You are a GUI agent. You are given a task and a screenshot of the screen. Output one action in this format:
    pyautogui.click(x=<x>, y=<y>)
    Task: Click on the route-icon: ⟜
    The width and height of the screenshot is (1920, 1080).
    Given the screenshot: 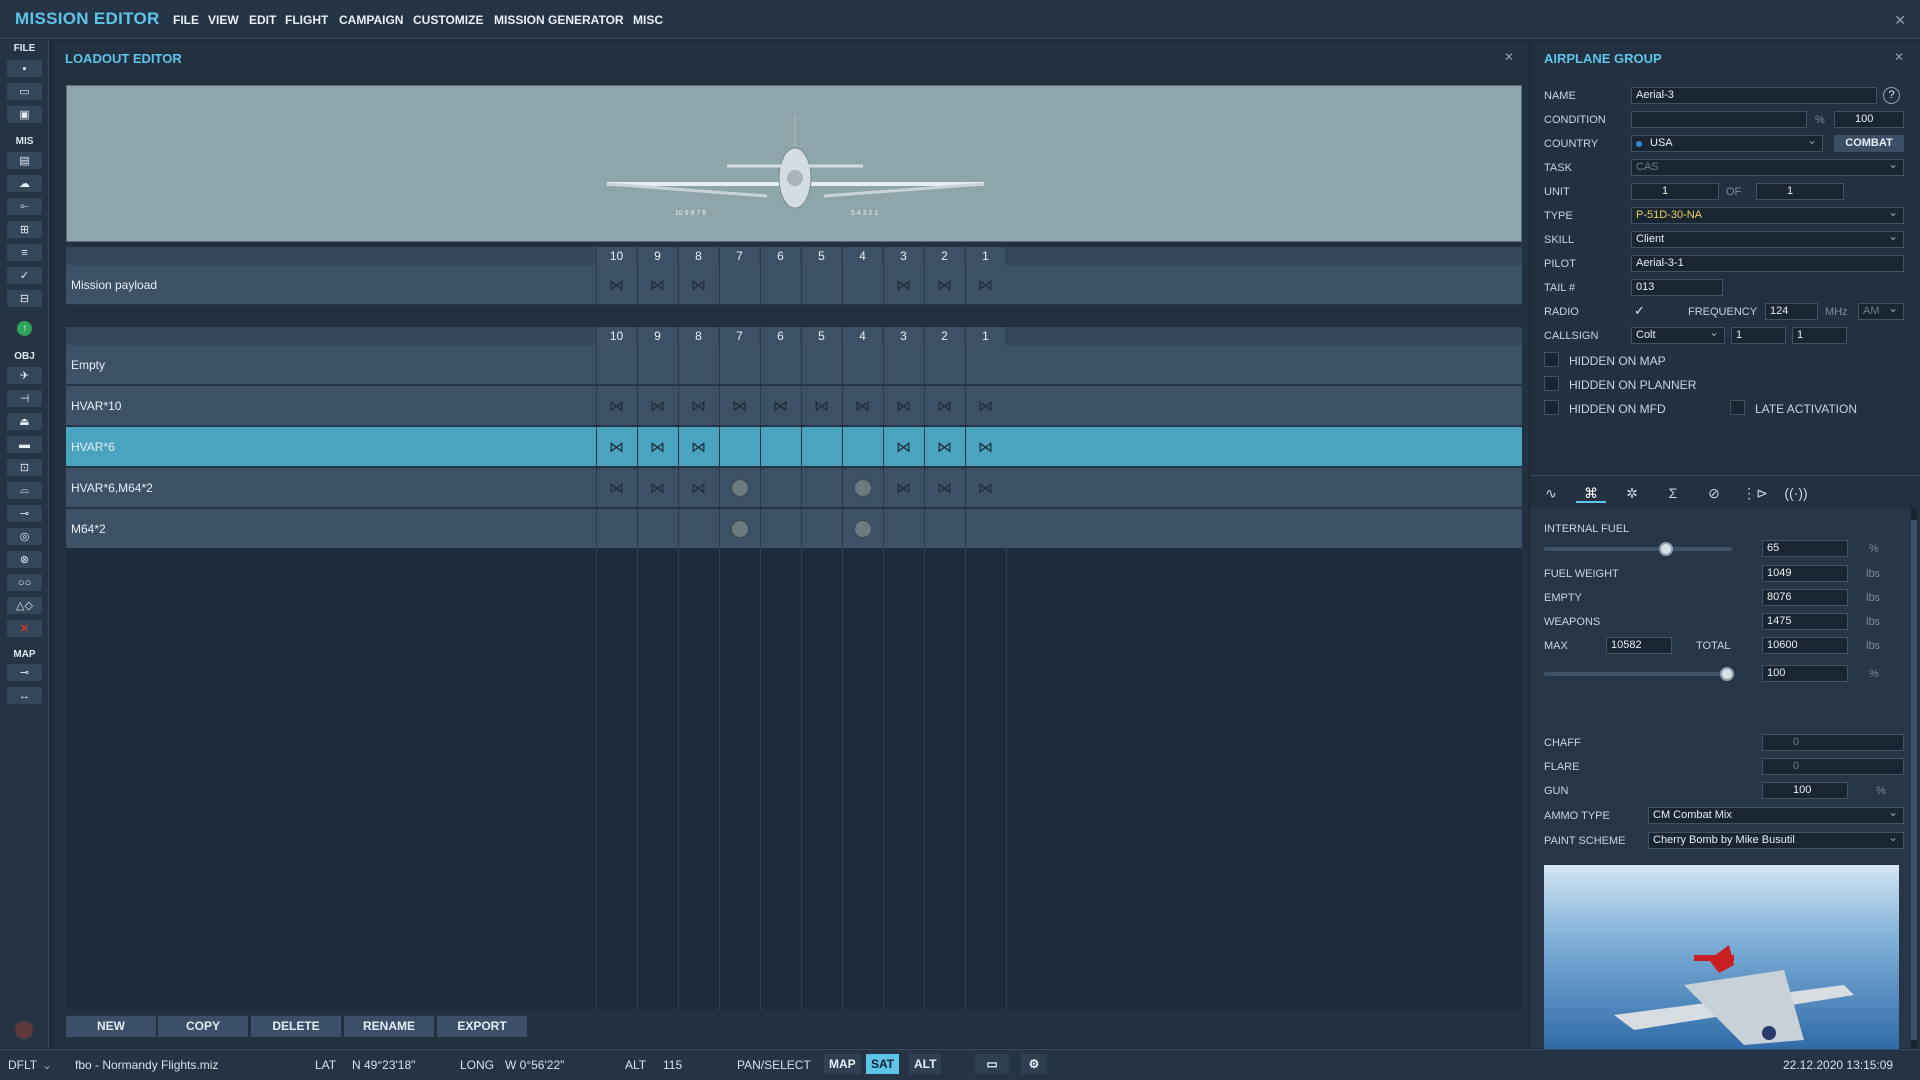 What is the action you would take?
    pyautogui.click(x=24, y=206)
    